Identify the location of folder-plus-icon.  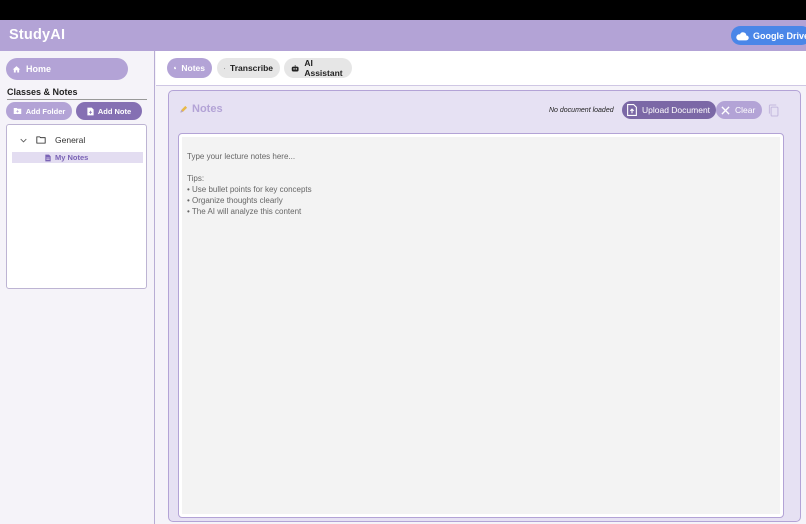
(17, 111).